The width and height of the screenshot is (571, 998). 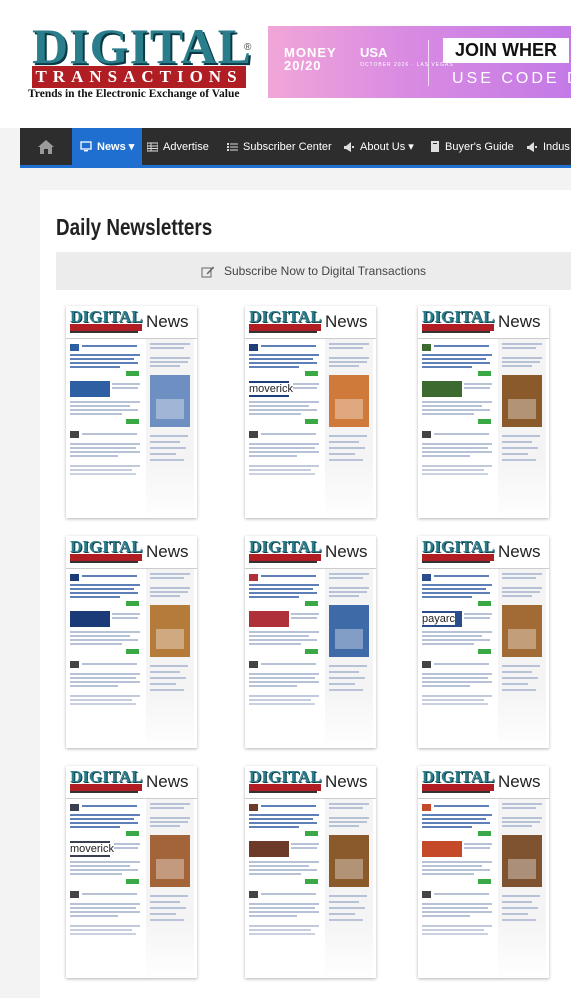 I want to click on nav-buyers-guide: Buyer's Guide, so click(x=472, y=146).